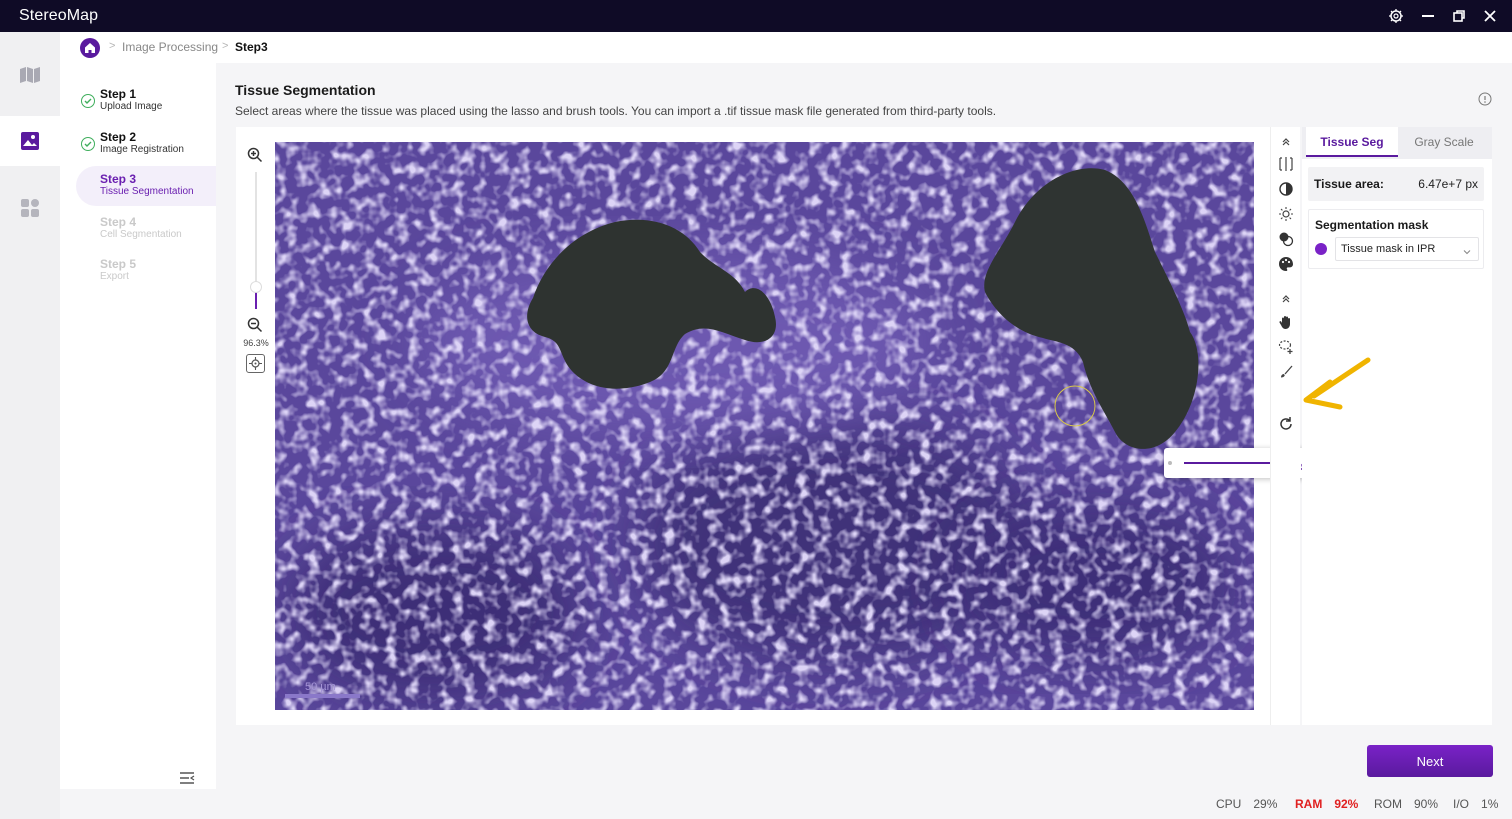 The width and height of the screenshot is (1512, 819). What do you see at coordinates (756, 16) in the screenshot?
I see `title-bar: StereoMap` at bounding box center [756, 16].